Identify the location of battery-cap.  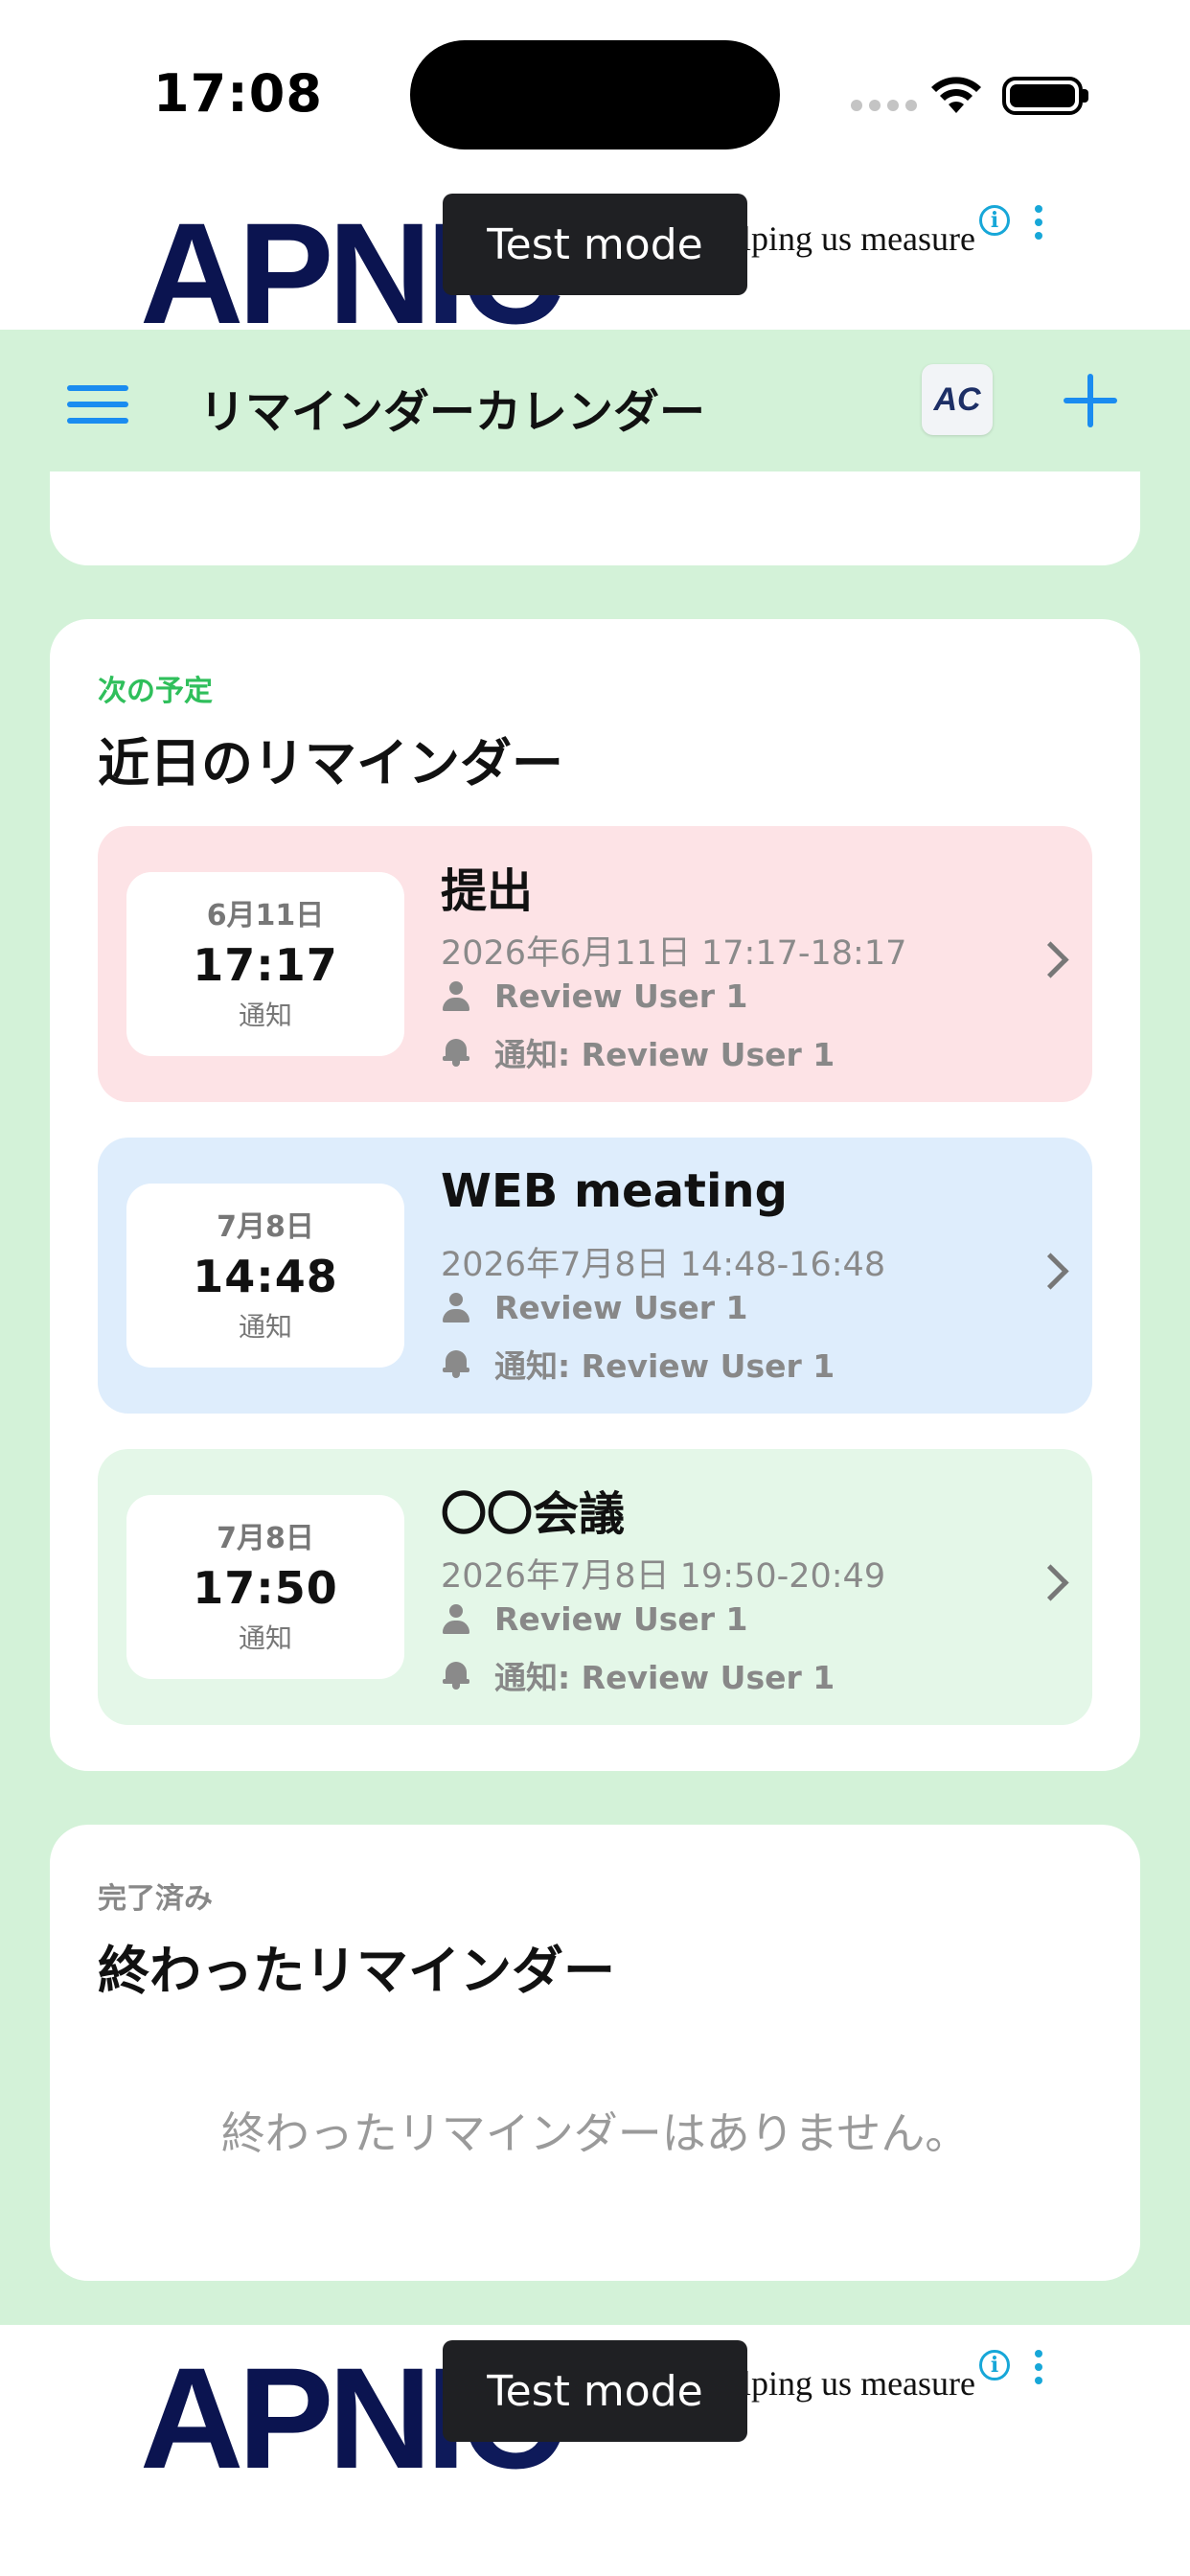
(1085, 96).